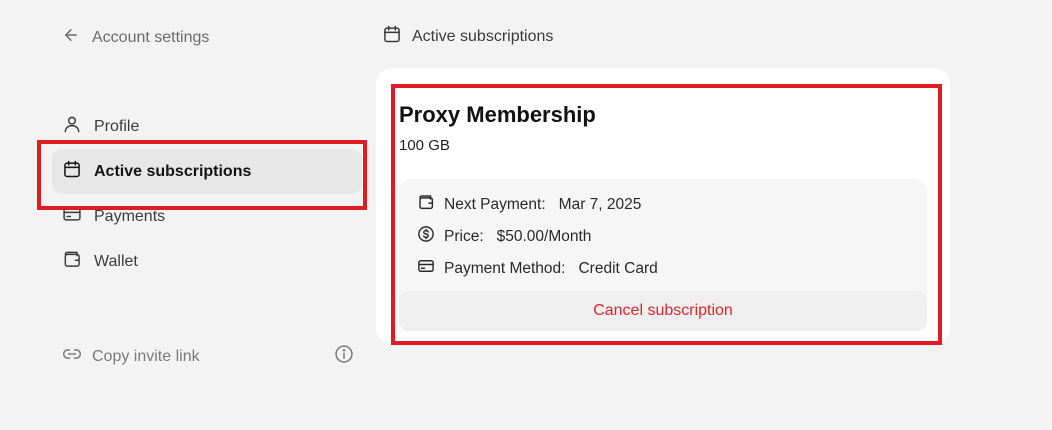  Describe the element at coordinates (71, 37) in the screenshot. I see `arrow-left-icon` at that location.